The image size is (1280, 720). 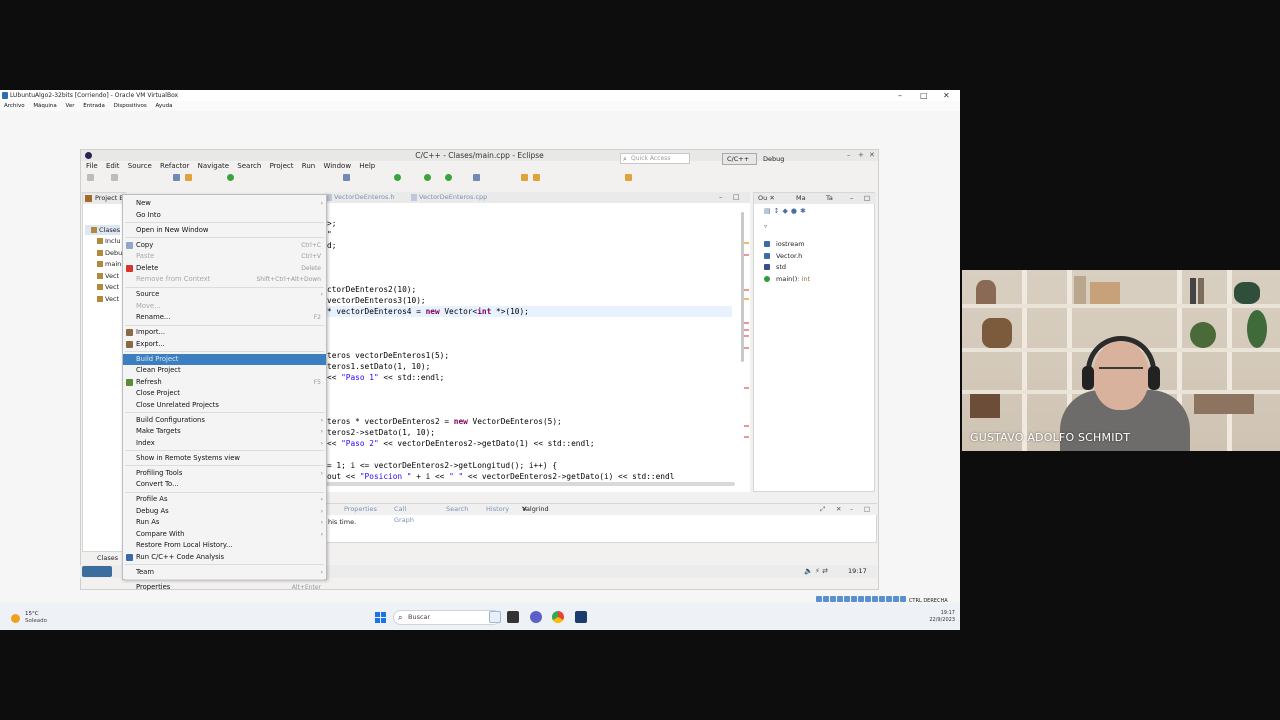 I want to click on code-line: teros1.setDato(1, 10);, so click(x=378, y=366).